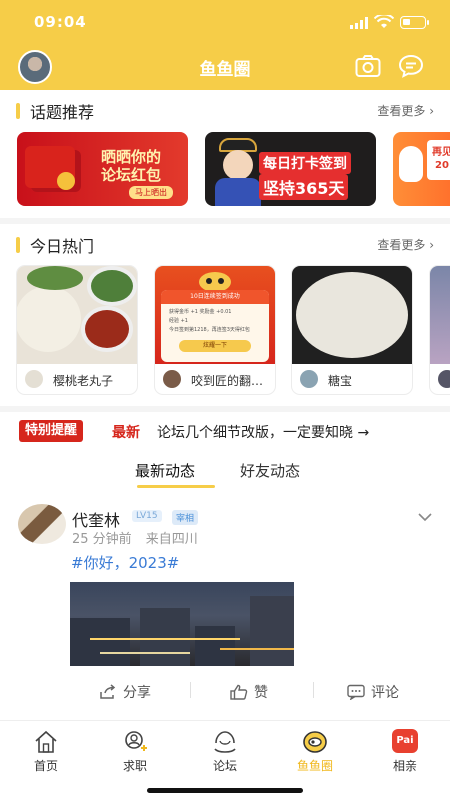 The width and height of the screenshot is (450, 800). What do you see at coordinates (368, 66) in the screenshot?
I see `camera-icon` at bounding box center [368, 66].